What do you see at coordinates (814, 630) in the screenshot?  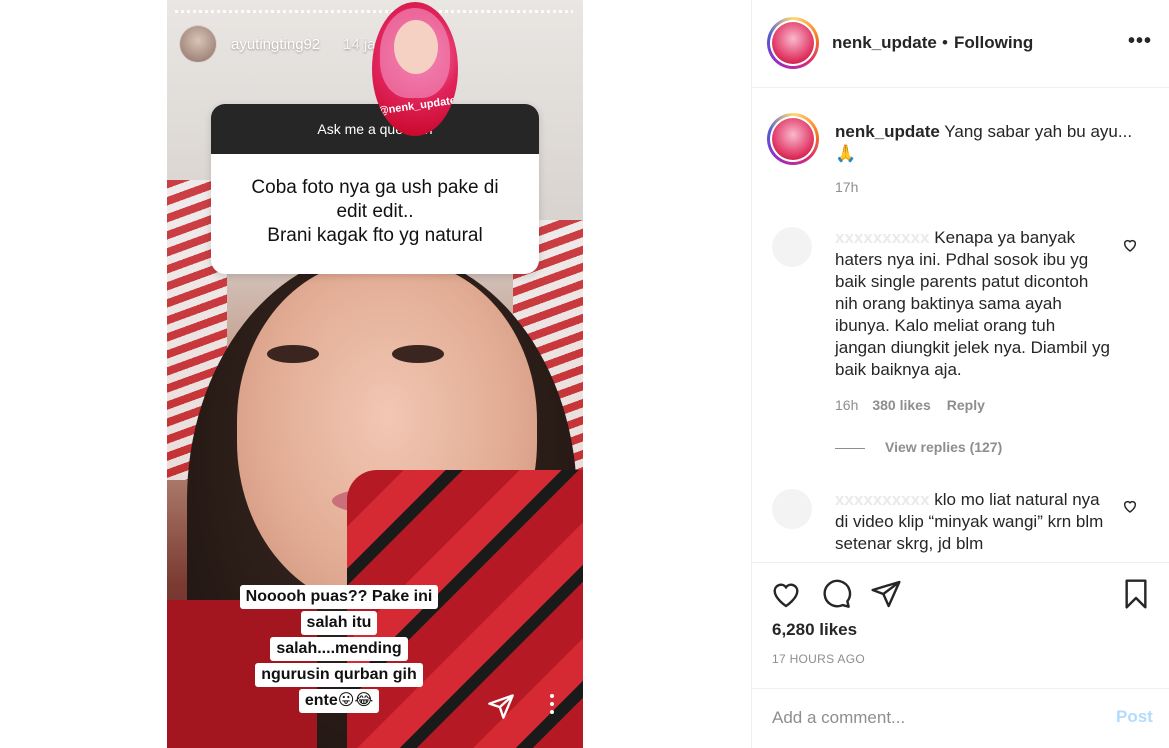 I see `likes-count: 6,280 likes` at bounding box center [814, 630].